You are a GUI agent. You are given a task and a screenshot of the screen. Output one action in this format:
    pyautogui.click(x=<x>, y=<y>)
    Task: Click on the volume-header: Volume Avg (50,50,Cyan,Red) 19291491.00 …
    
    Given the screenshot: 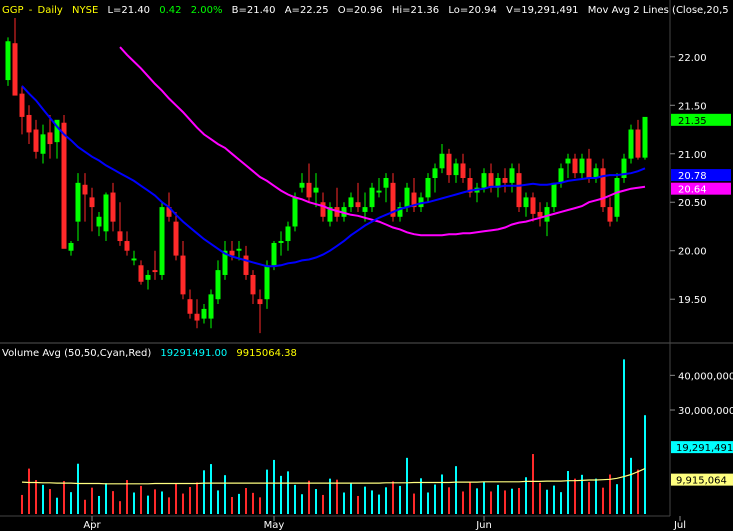 What is the action you would take?
    pyautogui.click(x=149, y=353)
    